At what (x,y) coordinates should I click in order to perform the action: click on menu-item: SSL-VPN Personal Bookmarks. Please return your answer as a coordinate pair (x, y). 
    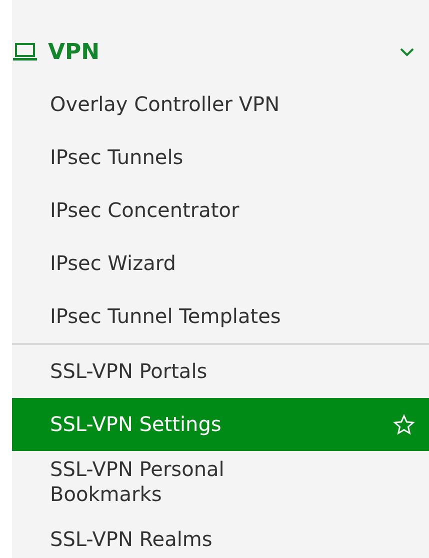
    Looking at the image, I should click on (220, 482).